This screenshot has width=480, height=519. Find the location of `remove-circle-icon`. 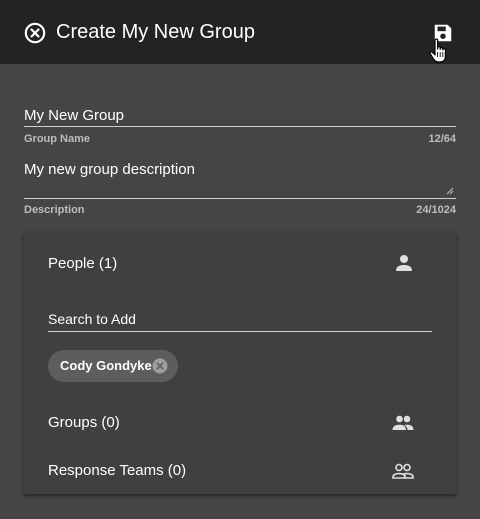

remove-circle-icon is located at coordinates (160, 366).